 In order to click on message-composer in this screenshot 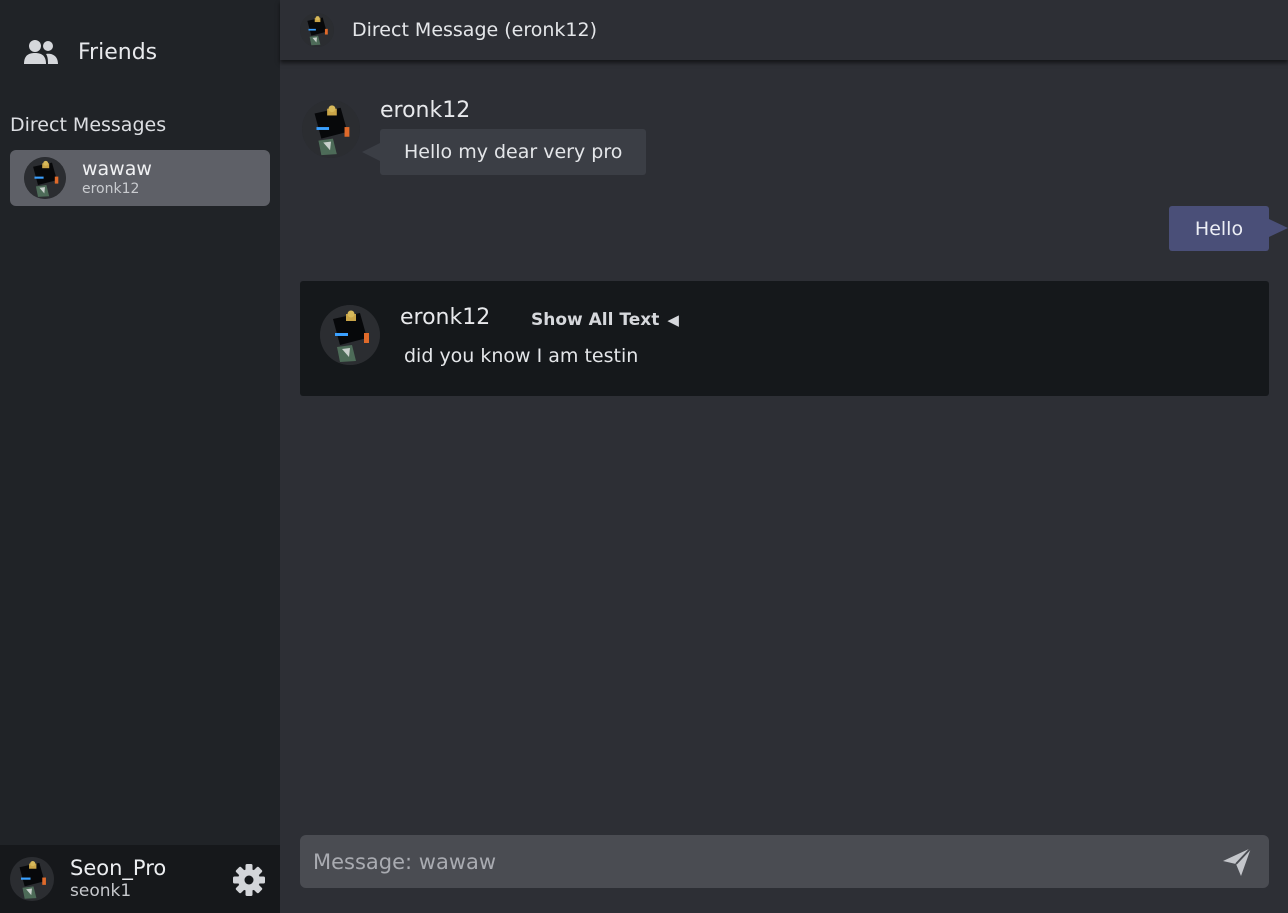, I will do `click(784, 861)`.